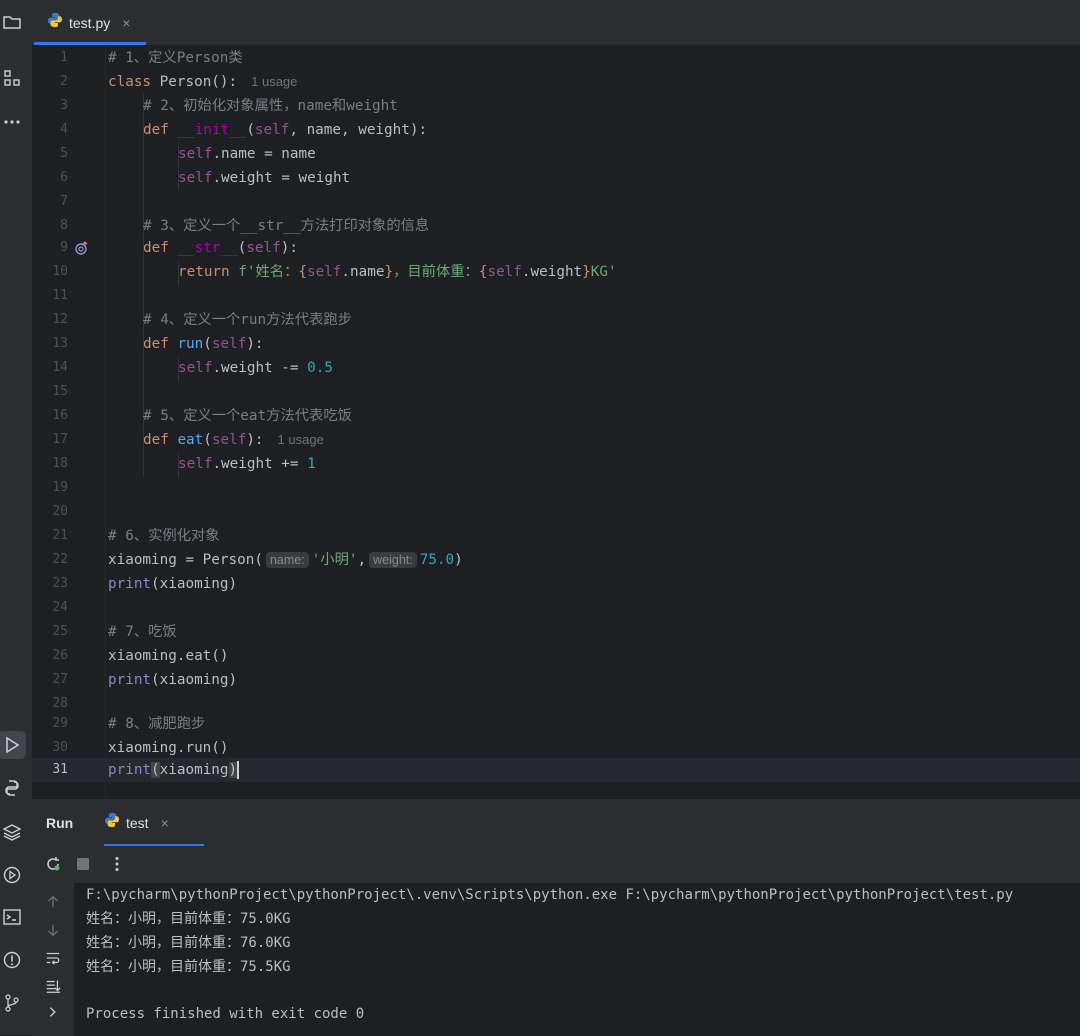 The width and height of the screenshot is (1080, 1036). Describe the element at coordinates (12, 22) in the screenshot. I see `folder-icon` at that location.